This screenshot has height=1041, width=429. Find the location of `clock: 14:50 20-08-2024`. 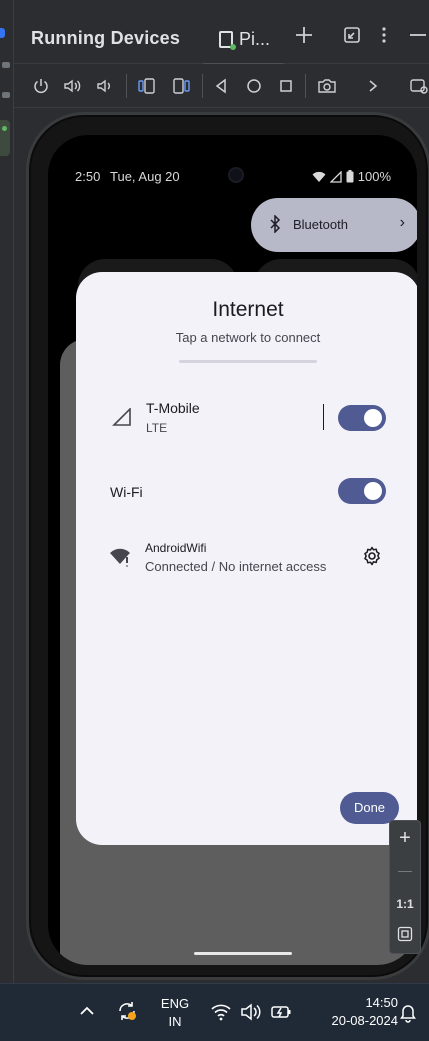

clock: 14:50 20-08-2024 is located at coordinates (360, 1012).